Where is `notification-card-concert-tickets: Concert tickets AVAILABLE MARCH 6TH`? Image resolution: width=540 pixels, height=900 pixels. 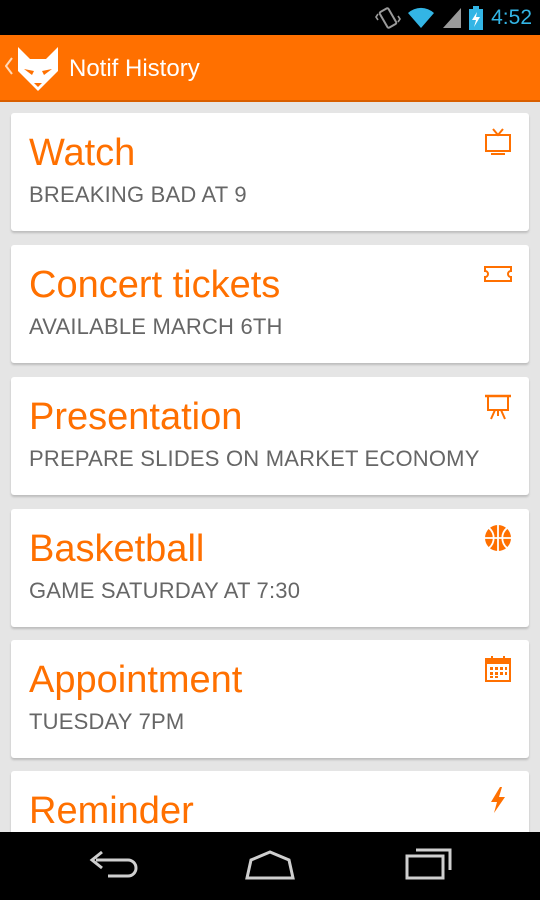
notification-card-concert-tickets: Concert tickets AVAILABLE MARCH 6TH is located at coordinates (270, 304).